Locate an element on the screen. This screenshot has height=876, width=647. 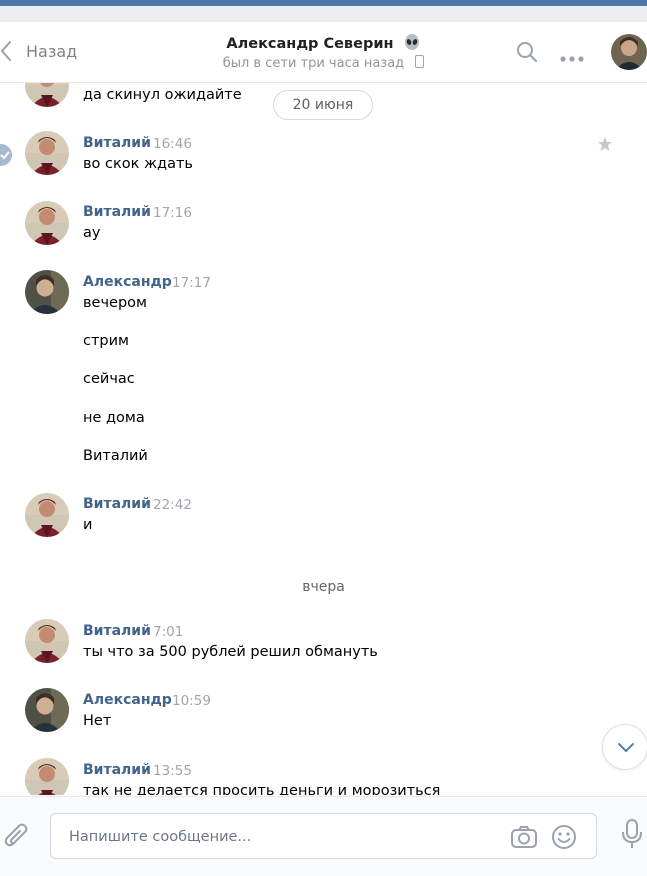
message-time: 17:16 is located at coordinates (172, 213).